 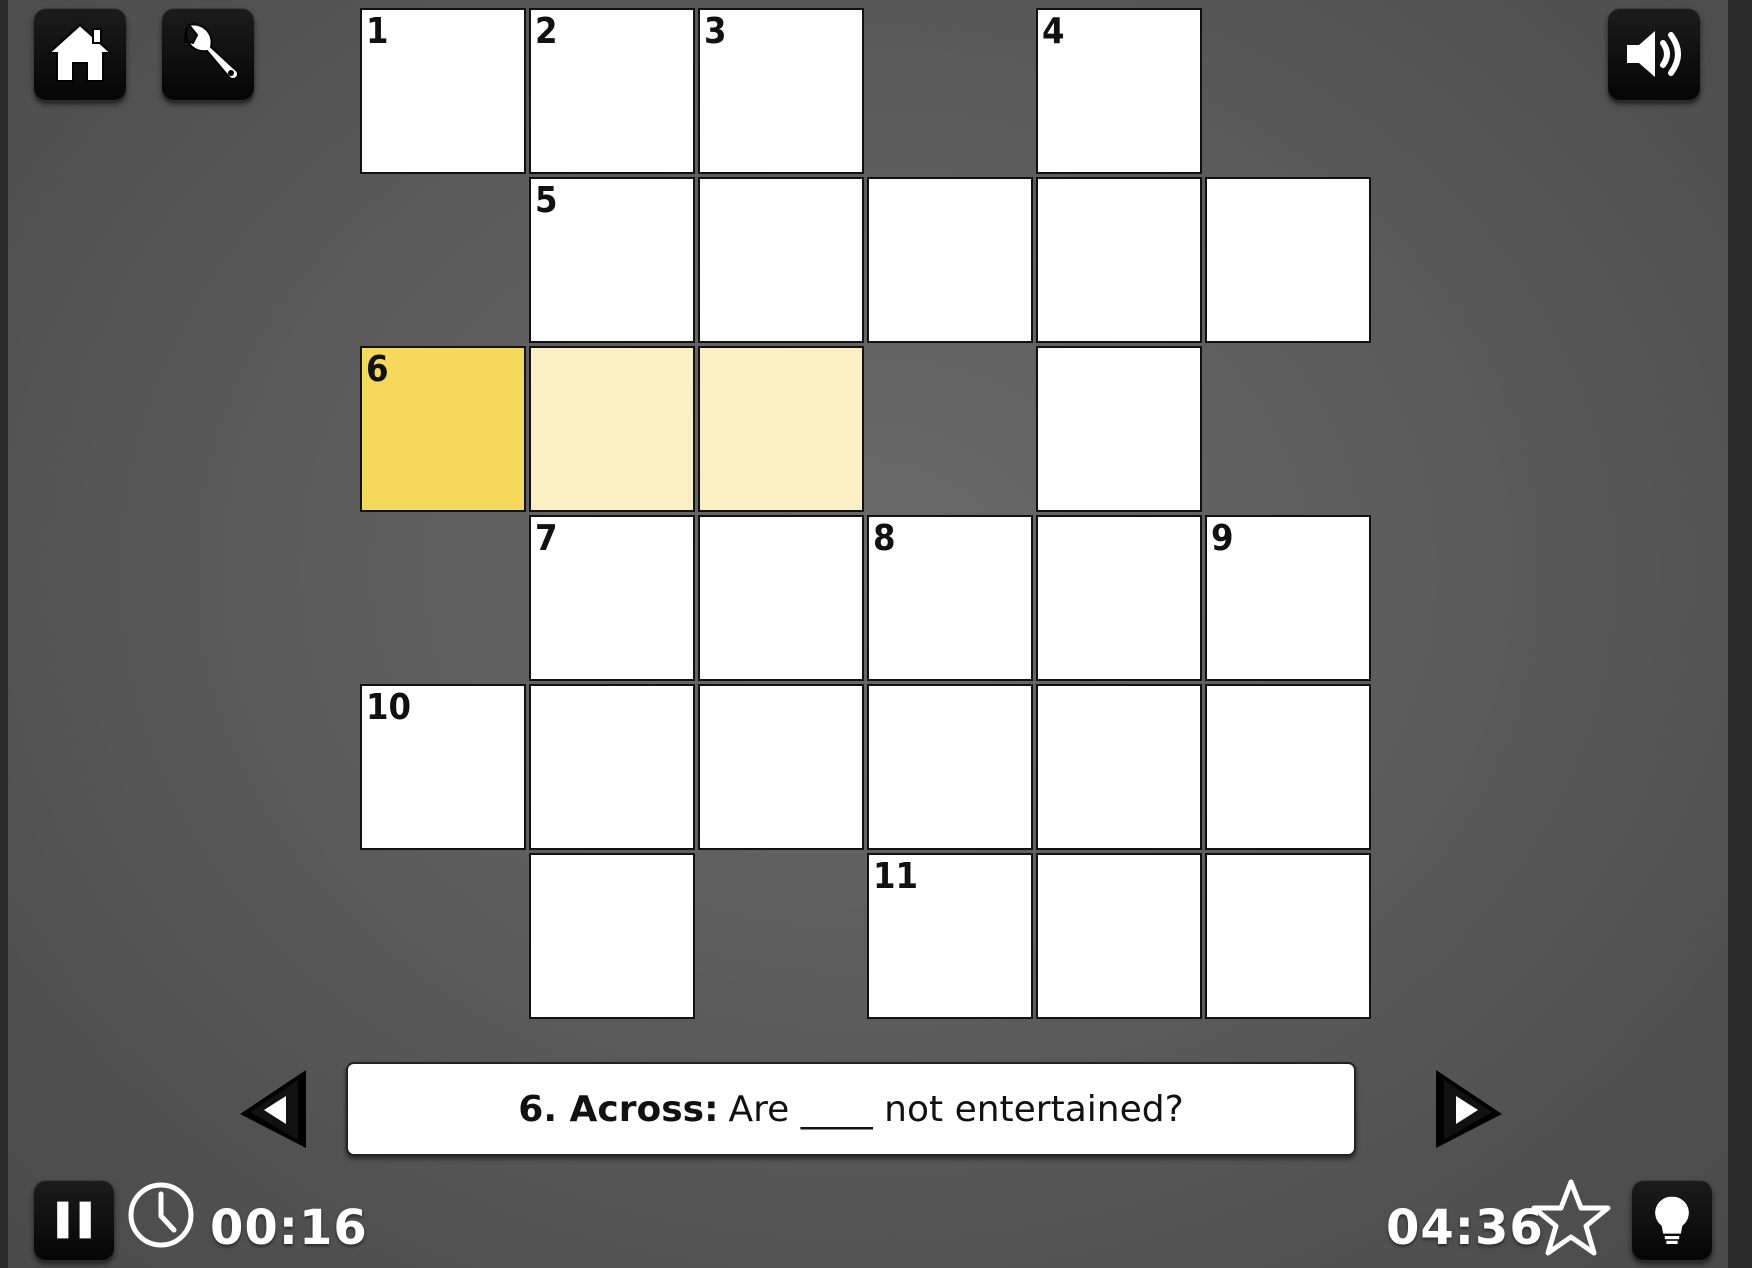 I want to click on grid-cell: 3, so click(x=781, y=91).